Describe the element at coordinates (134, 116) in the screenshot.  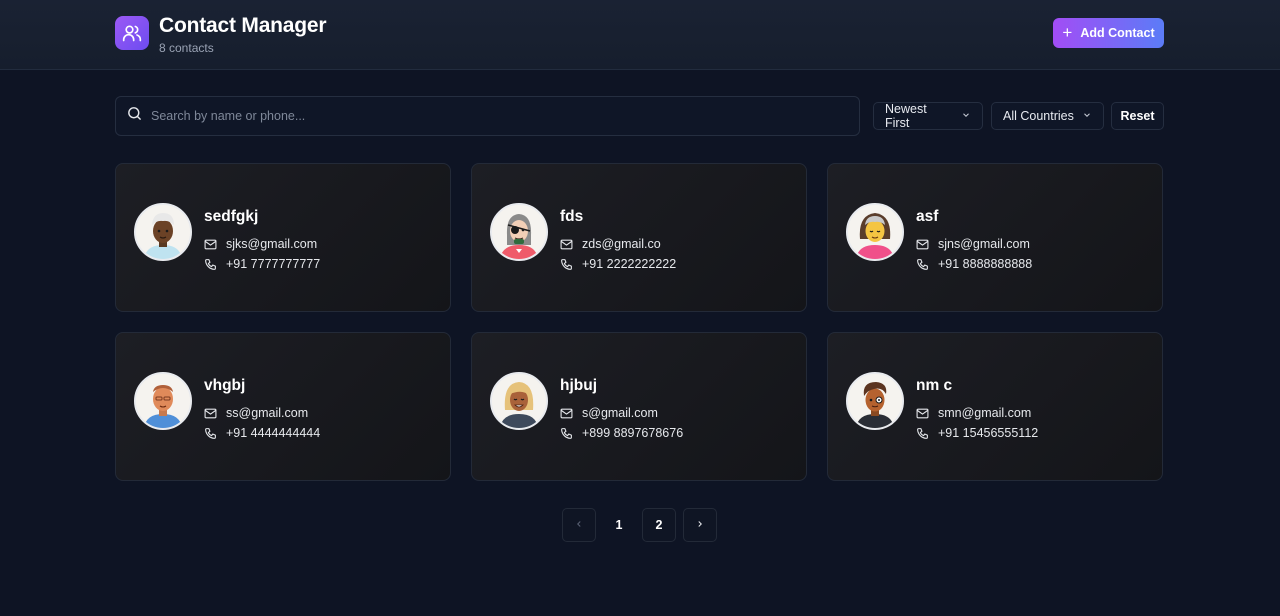
I see `search-icon` at that location.